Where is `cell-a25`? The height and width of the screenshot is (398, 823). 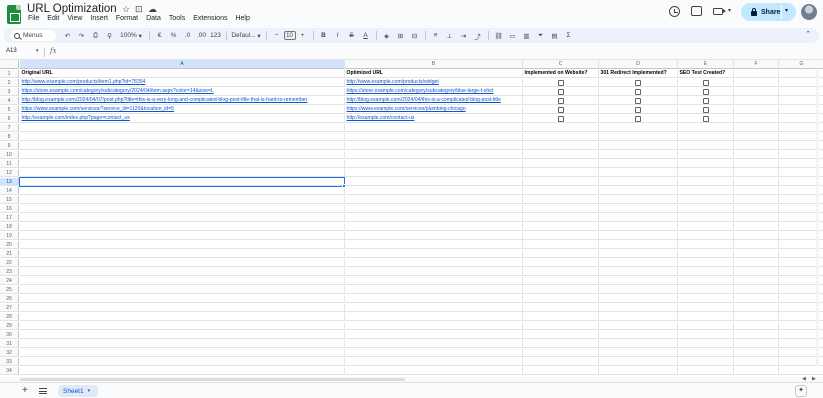 cell-a25 is located at coordinates (182, 290).